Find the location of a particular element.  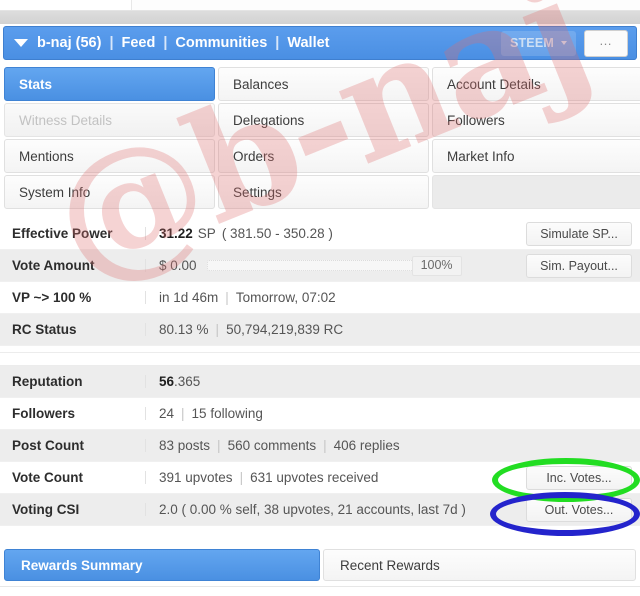

vp-full-timestamp: Tomorrow, 07:02 is located at coordinates (285, 297).